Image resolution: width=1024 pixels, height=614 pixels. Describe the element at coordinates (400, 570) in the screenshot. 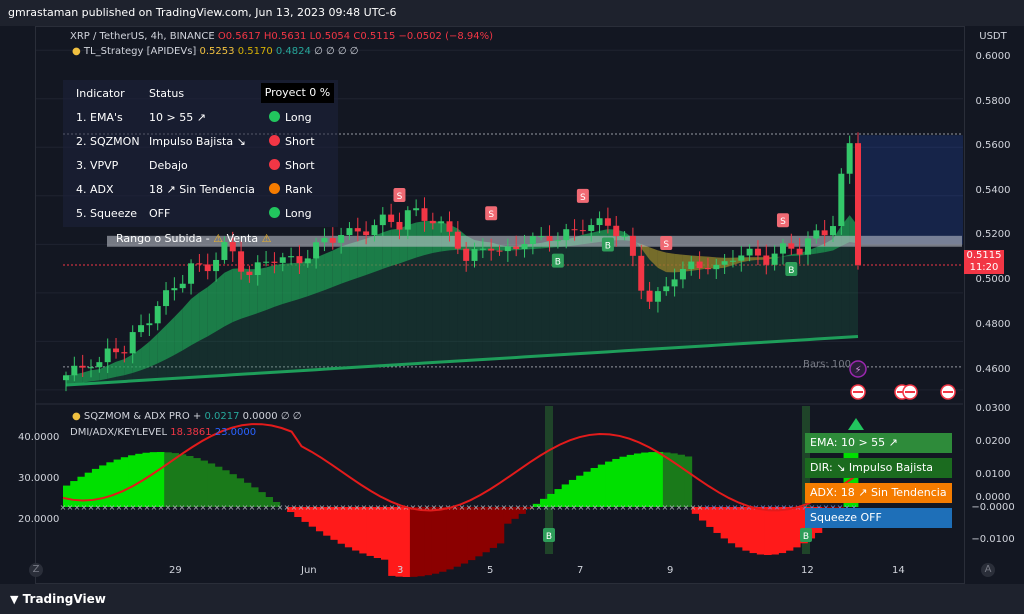

I see `time-label: 3` at that location.